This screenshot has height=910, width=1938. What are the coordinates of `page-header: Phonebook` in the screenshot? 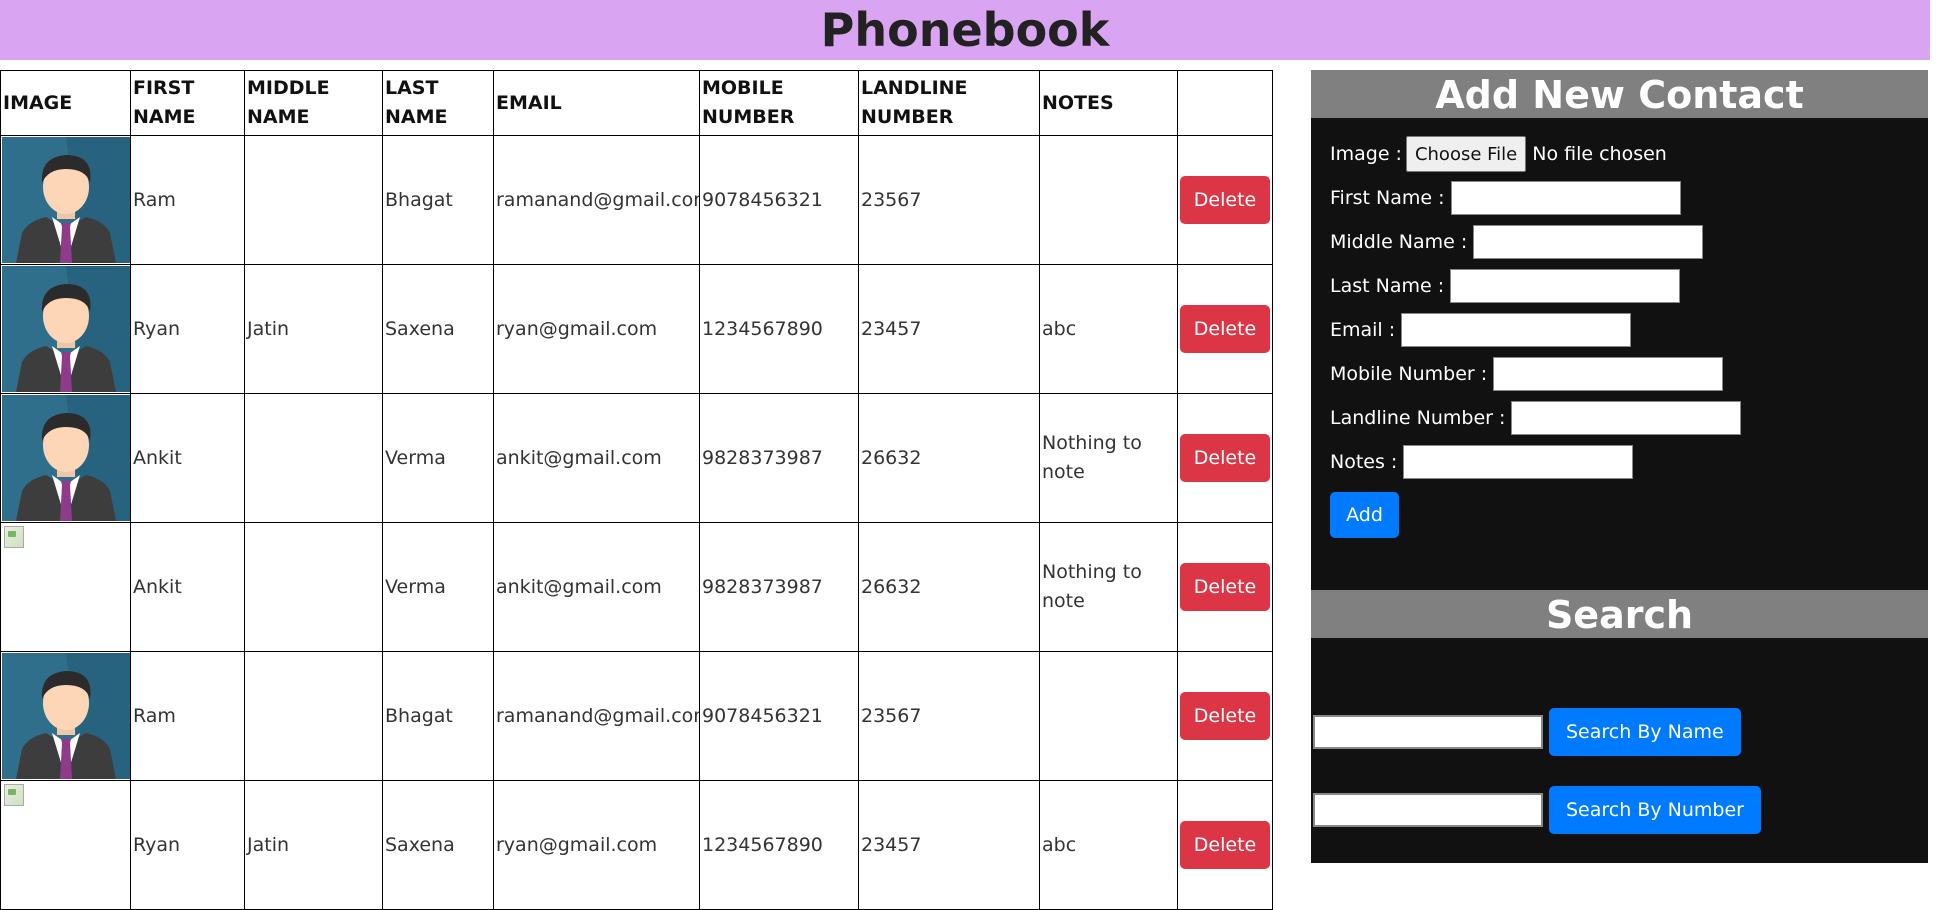 It's located at (965, 30).